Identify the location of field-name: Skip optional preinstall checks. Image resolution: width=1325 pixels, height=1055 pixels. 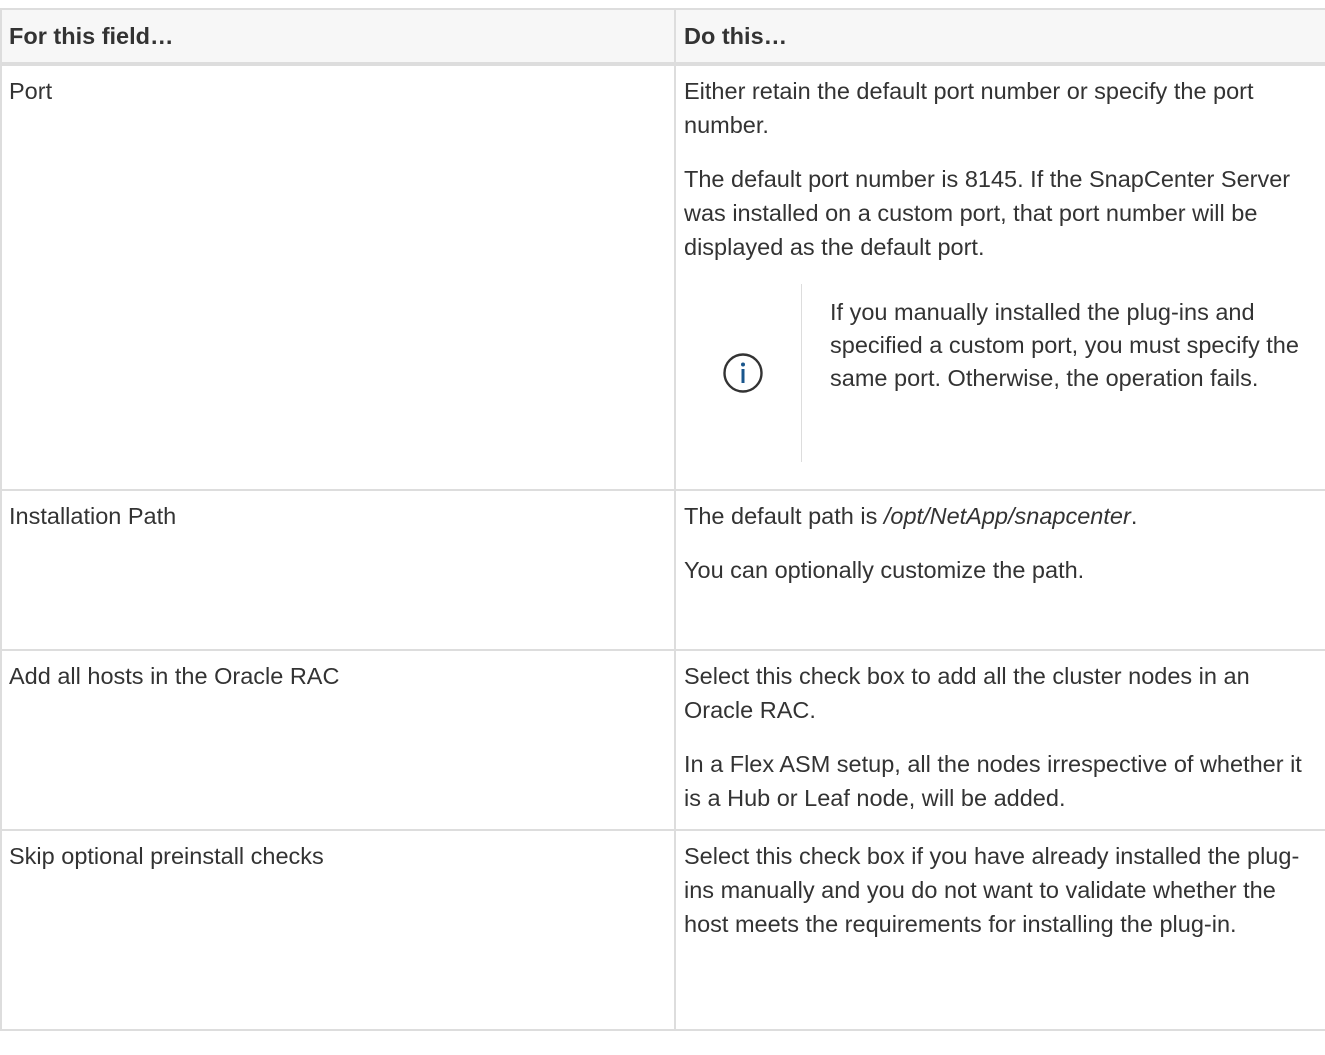
(166, 856).